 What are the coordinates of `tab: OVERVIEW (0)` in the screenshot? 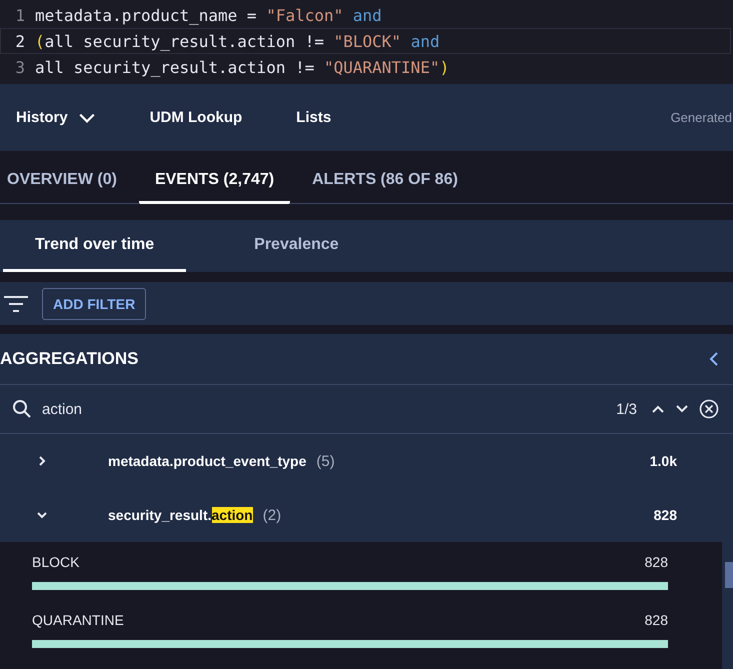 It's located at (62, 187).